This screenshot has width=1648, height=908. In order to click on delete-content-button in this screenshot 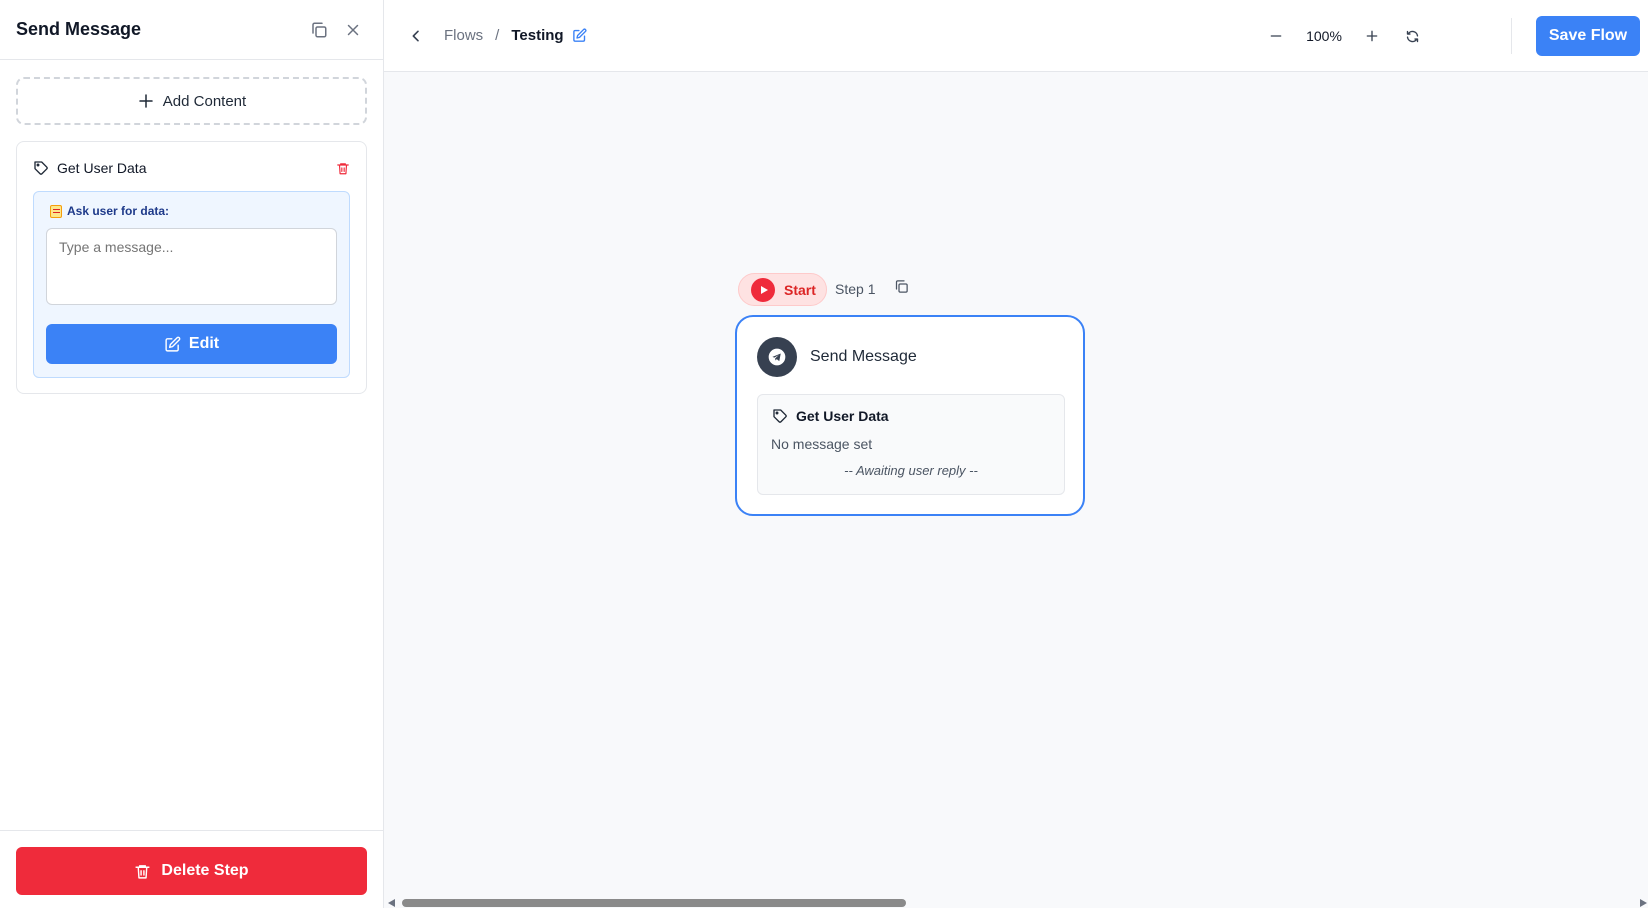, I will do `click(343, 168)`.